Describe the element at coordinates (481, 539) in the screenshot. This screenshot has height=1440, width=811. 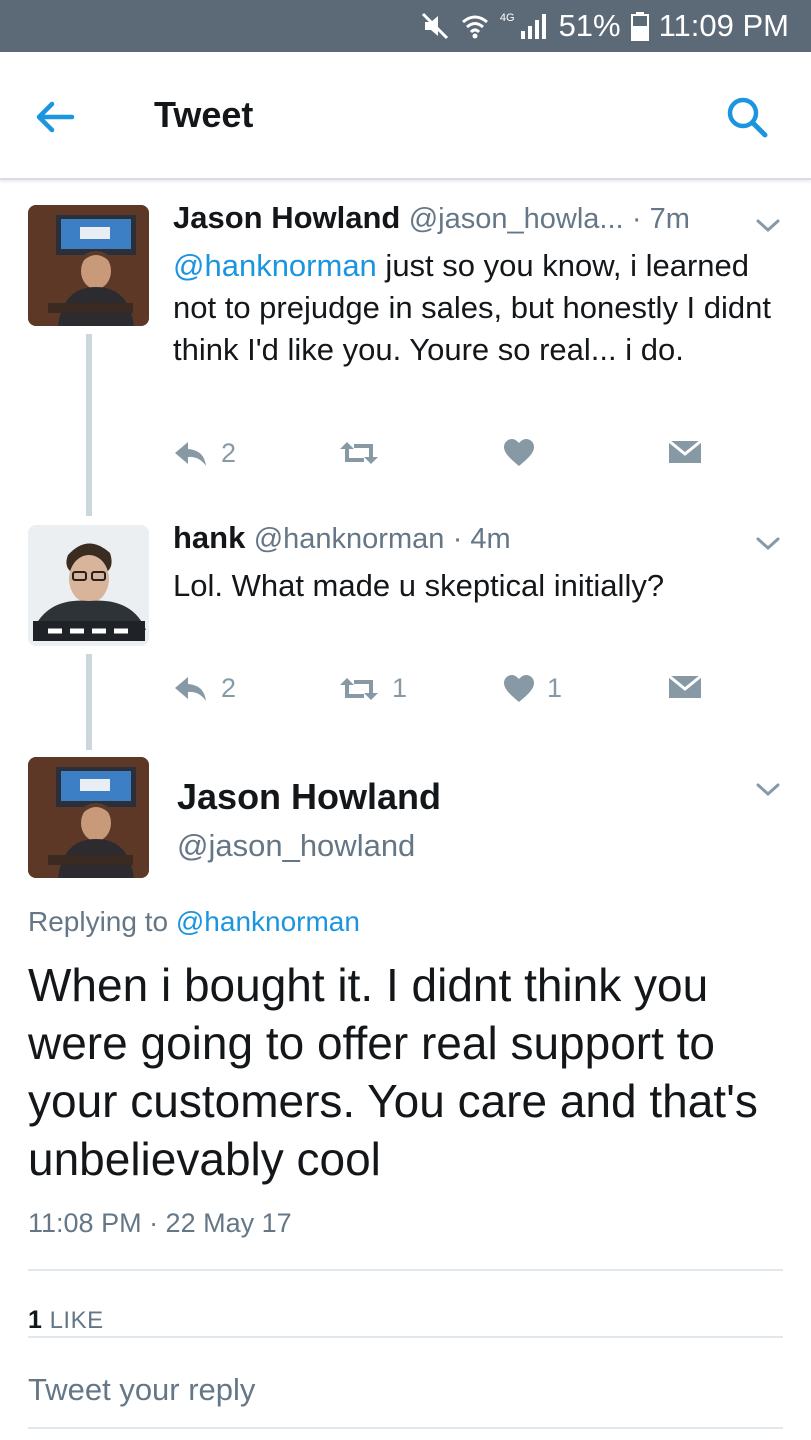
I see `tweet-time: · 4m` at that location.